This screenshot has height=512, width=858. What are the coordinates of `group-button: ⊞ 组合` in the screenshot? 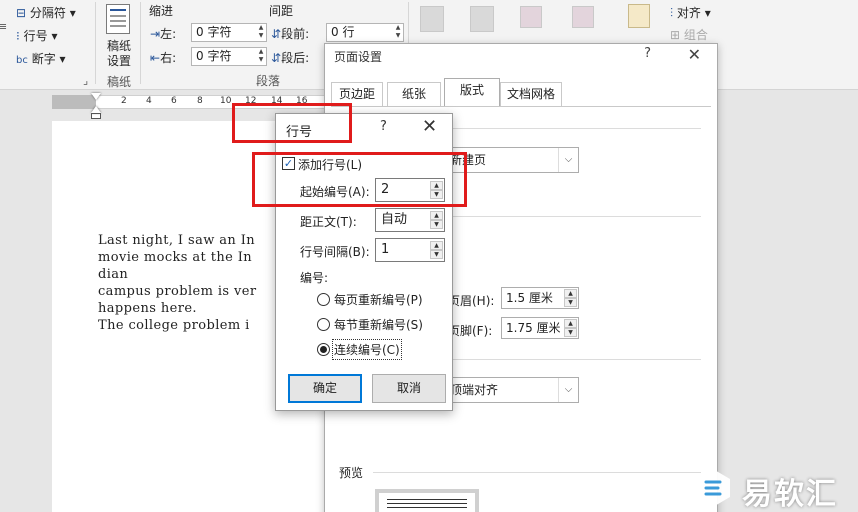 It's located at (689, 34).